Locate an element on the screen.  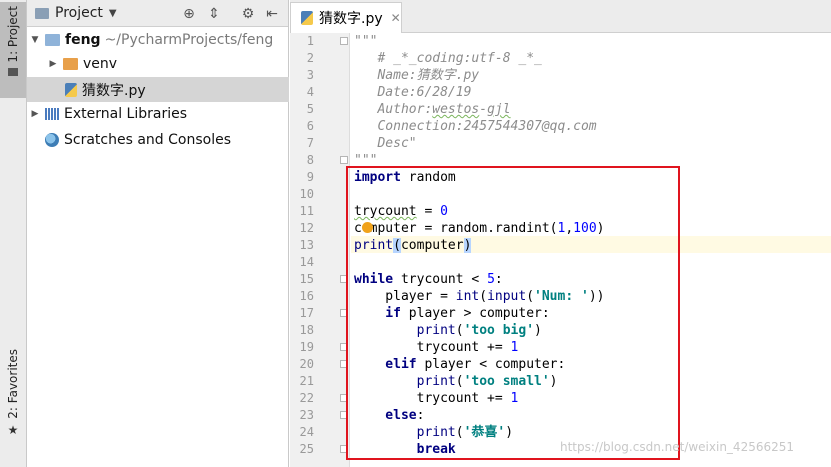
line-number: 20 is located at coordinates (306, 364).